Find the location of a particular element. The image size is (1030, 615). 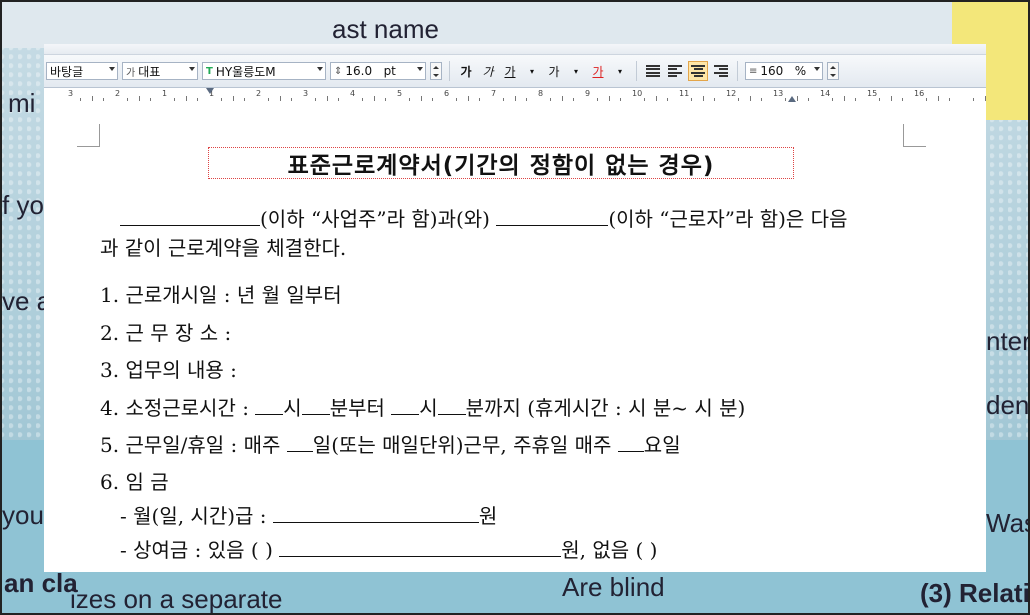

underline-button: 가 is located at coordinates (510, 71).